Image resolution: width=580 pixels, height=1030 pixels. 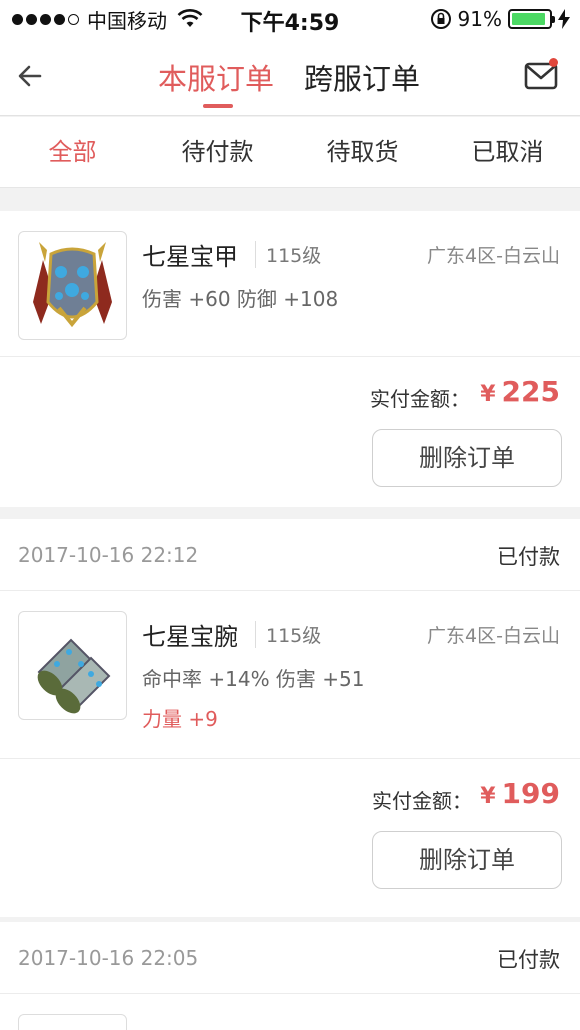 I want to click on order-header: 2017-10-16 22:05 已付款, so click(x=290, y=958).